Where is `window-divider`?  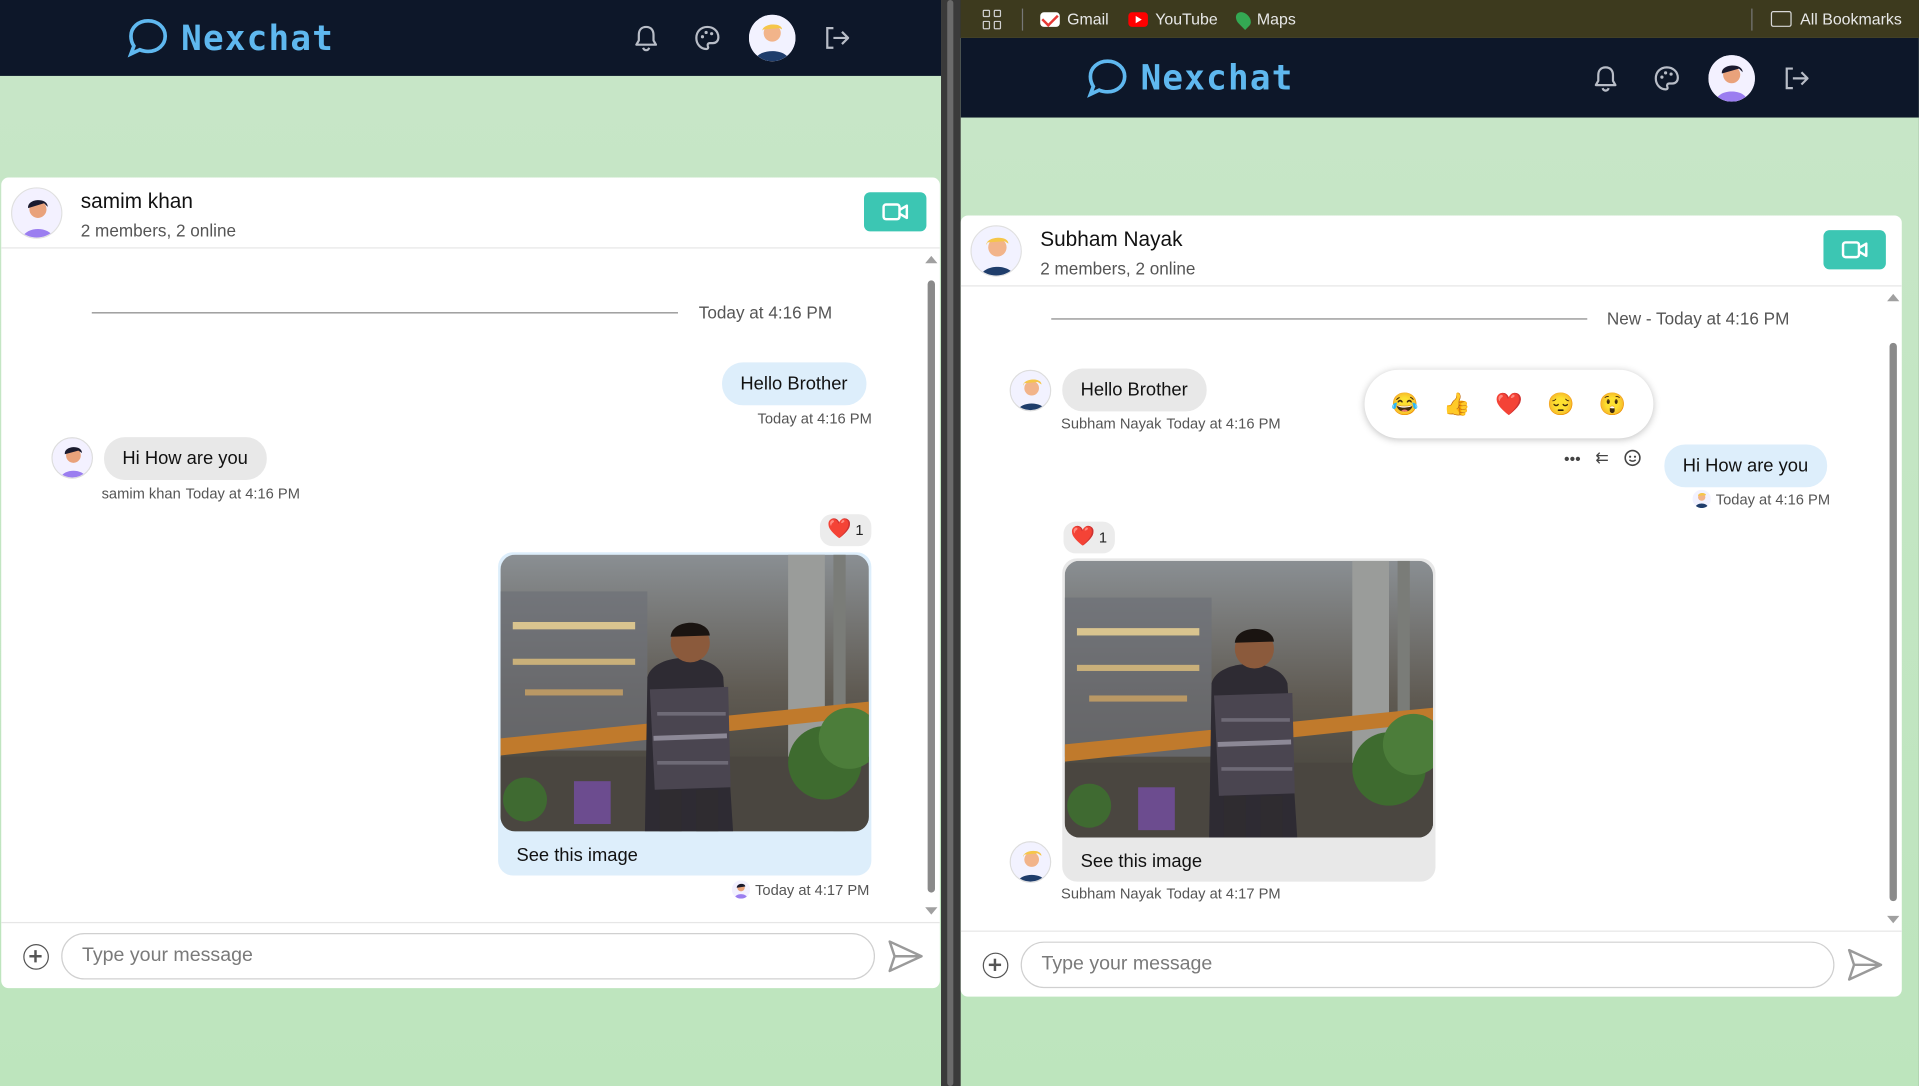 window-divider is located at coordinates (951, 543).